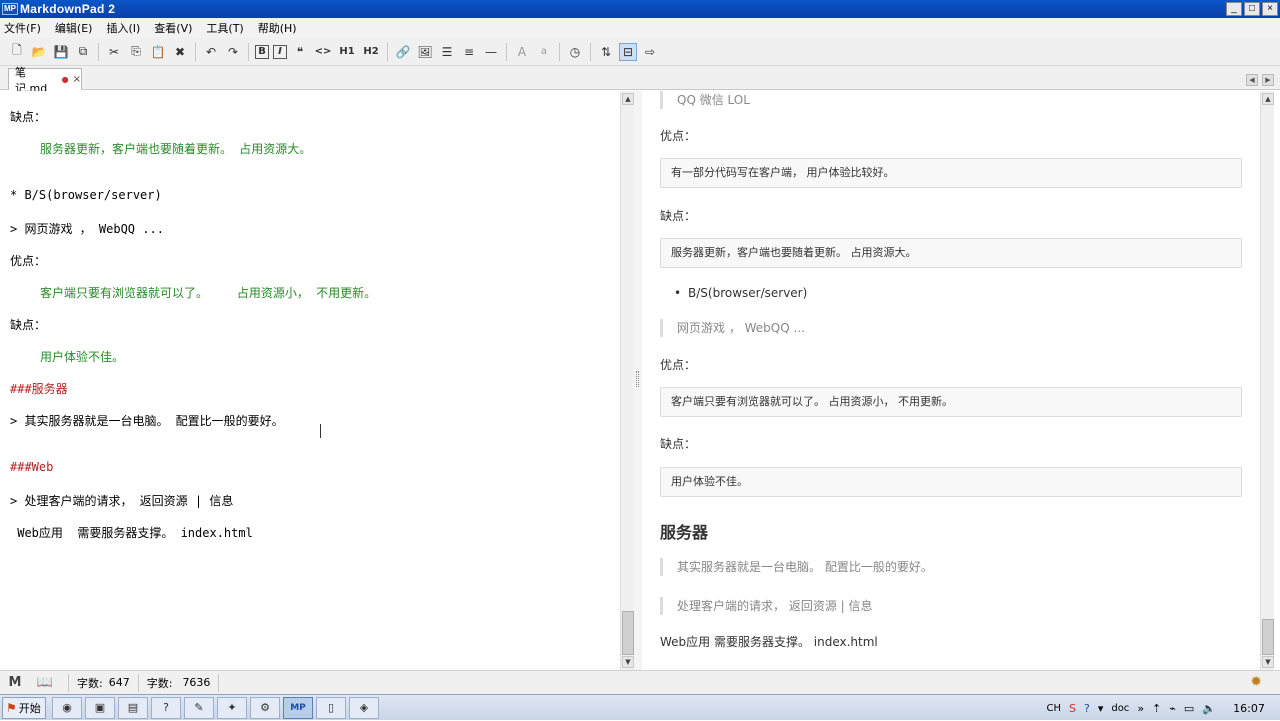  What do you see at coordinates (300, 52) in the screenshot?
I see `quote-button: ❝` at bounding box center [300, 52].